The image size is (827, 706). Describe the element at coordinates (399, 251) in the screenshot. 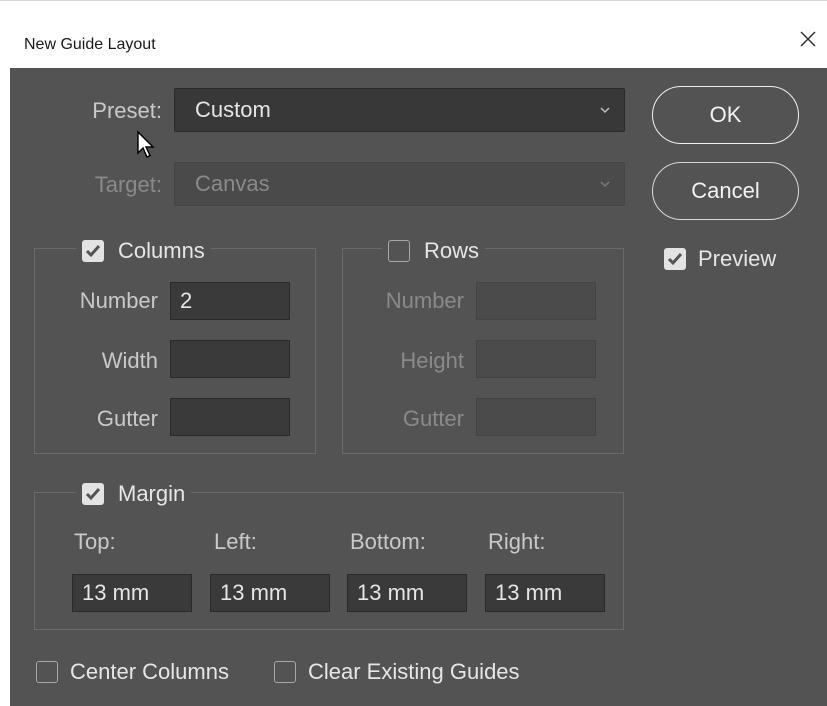

I see `rows-checkbox` at that location.